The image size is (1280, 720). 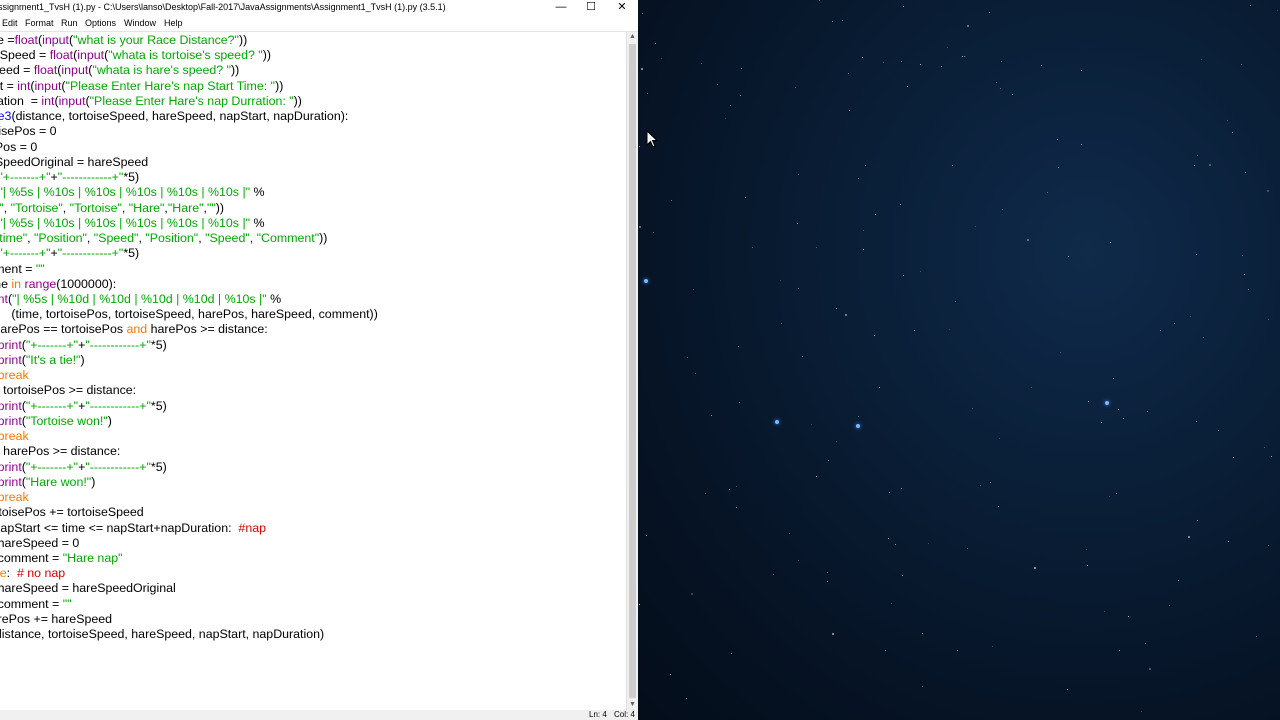 I want to click on close-icon: ✕, so click(x=622, y=8).